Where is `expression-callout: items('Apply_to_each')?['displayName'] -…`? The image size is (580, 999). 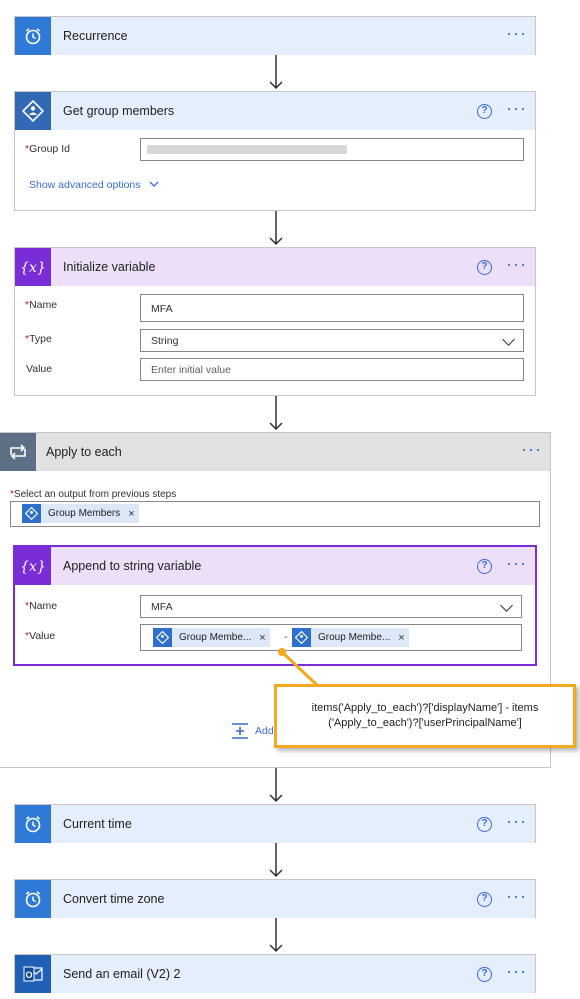 expression-callout: items('Apply_to_each')?['displayName'] -… is located at coordinates (425, 716).